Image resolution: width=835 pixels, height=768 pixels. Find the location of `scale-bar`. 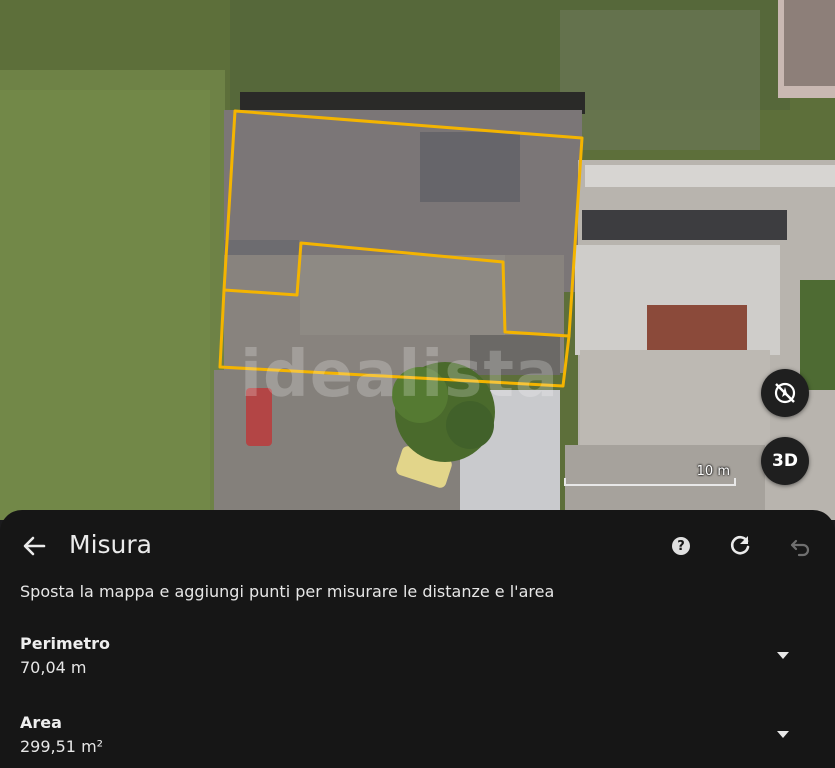

scale-bar is located at coordinates (650, 482).